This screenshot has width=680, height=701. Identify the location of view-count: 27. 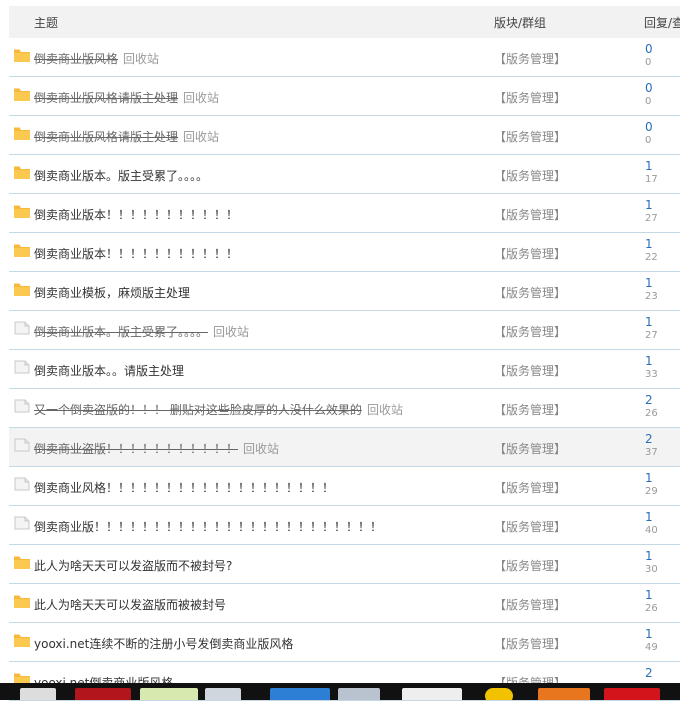
(651, 218).